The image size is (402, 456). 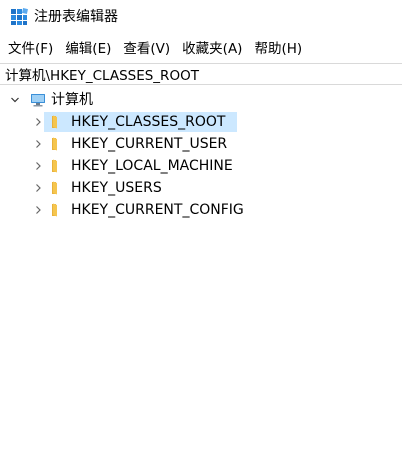 I want to click on registry-editor-icon, so click(x=19, y=16).